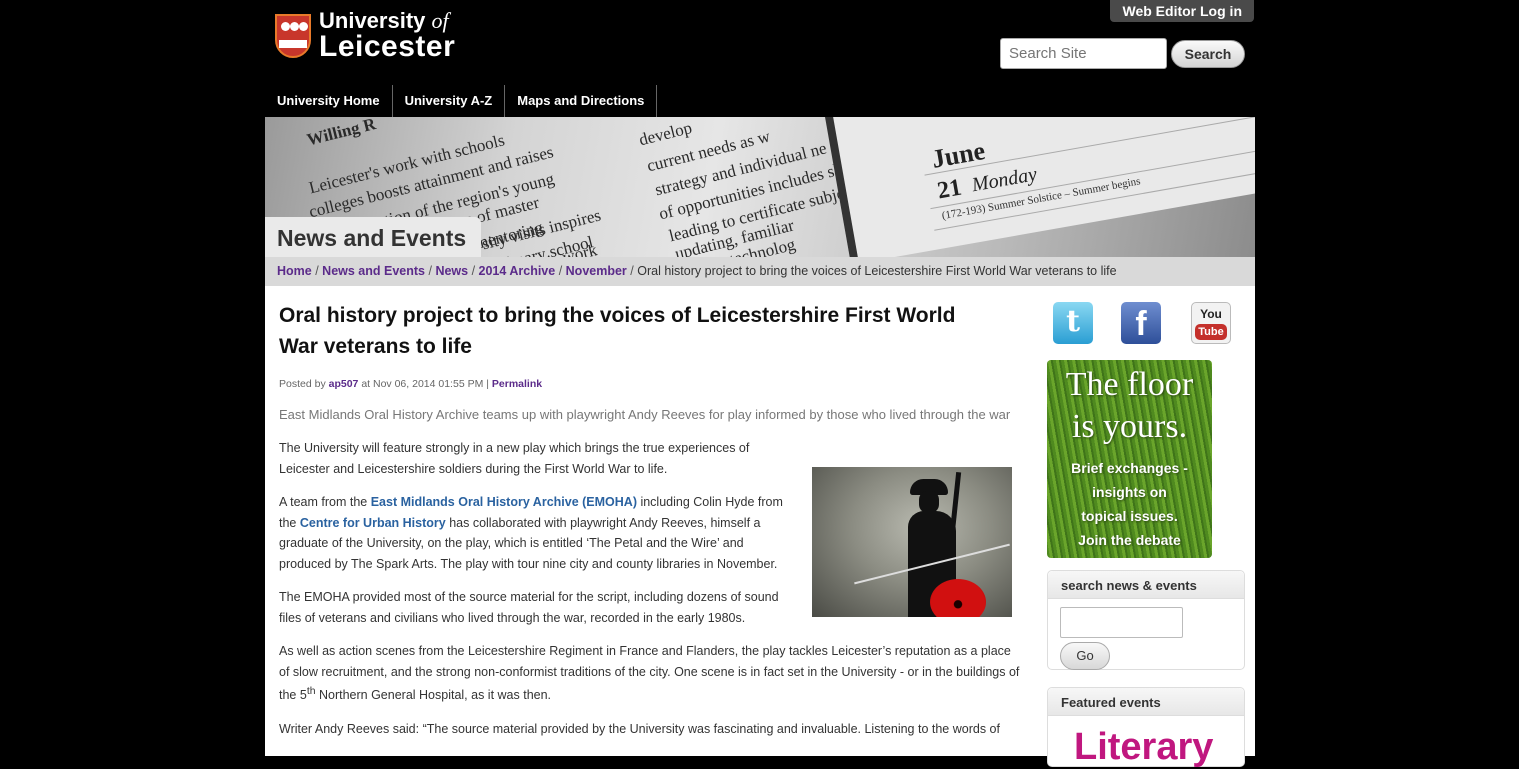 Image resolution: width=1519 pixels, height=769 pixels. I want to click on crest-icon, so click(293, 36).